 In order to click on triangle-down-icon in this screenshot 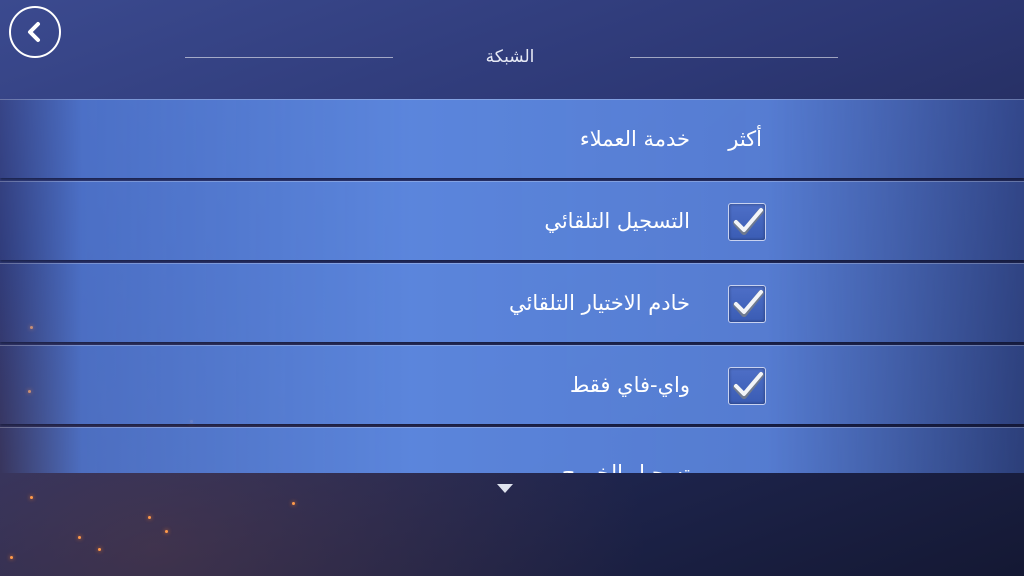, I will do `click(505, 489)`.